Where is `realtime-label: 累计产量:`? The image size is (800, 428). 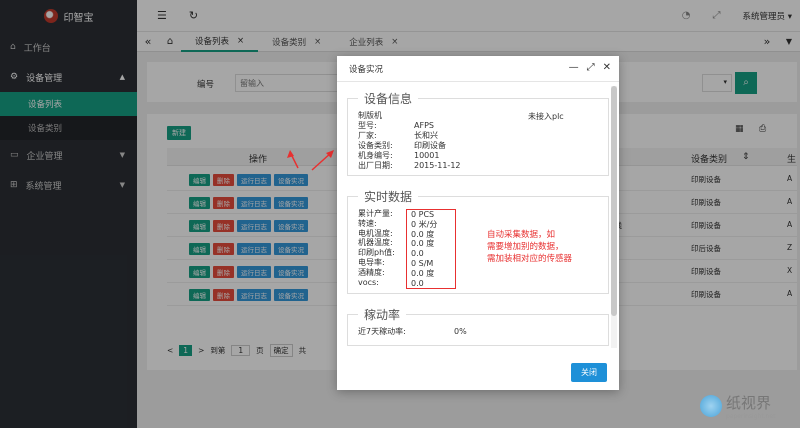
realtime-label: 累计产量: is located at coordinates (375, 213).